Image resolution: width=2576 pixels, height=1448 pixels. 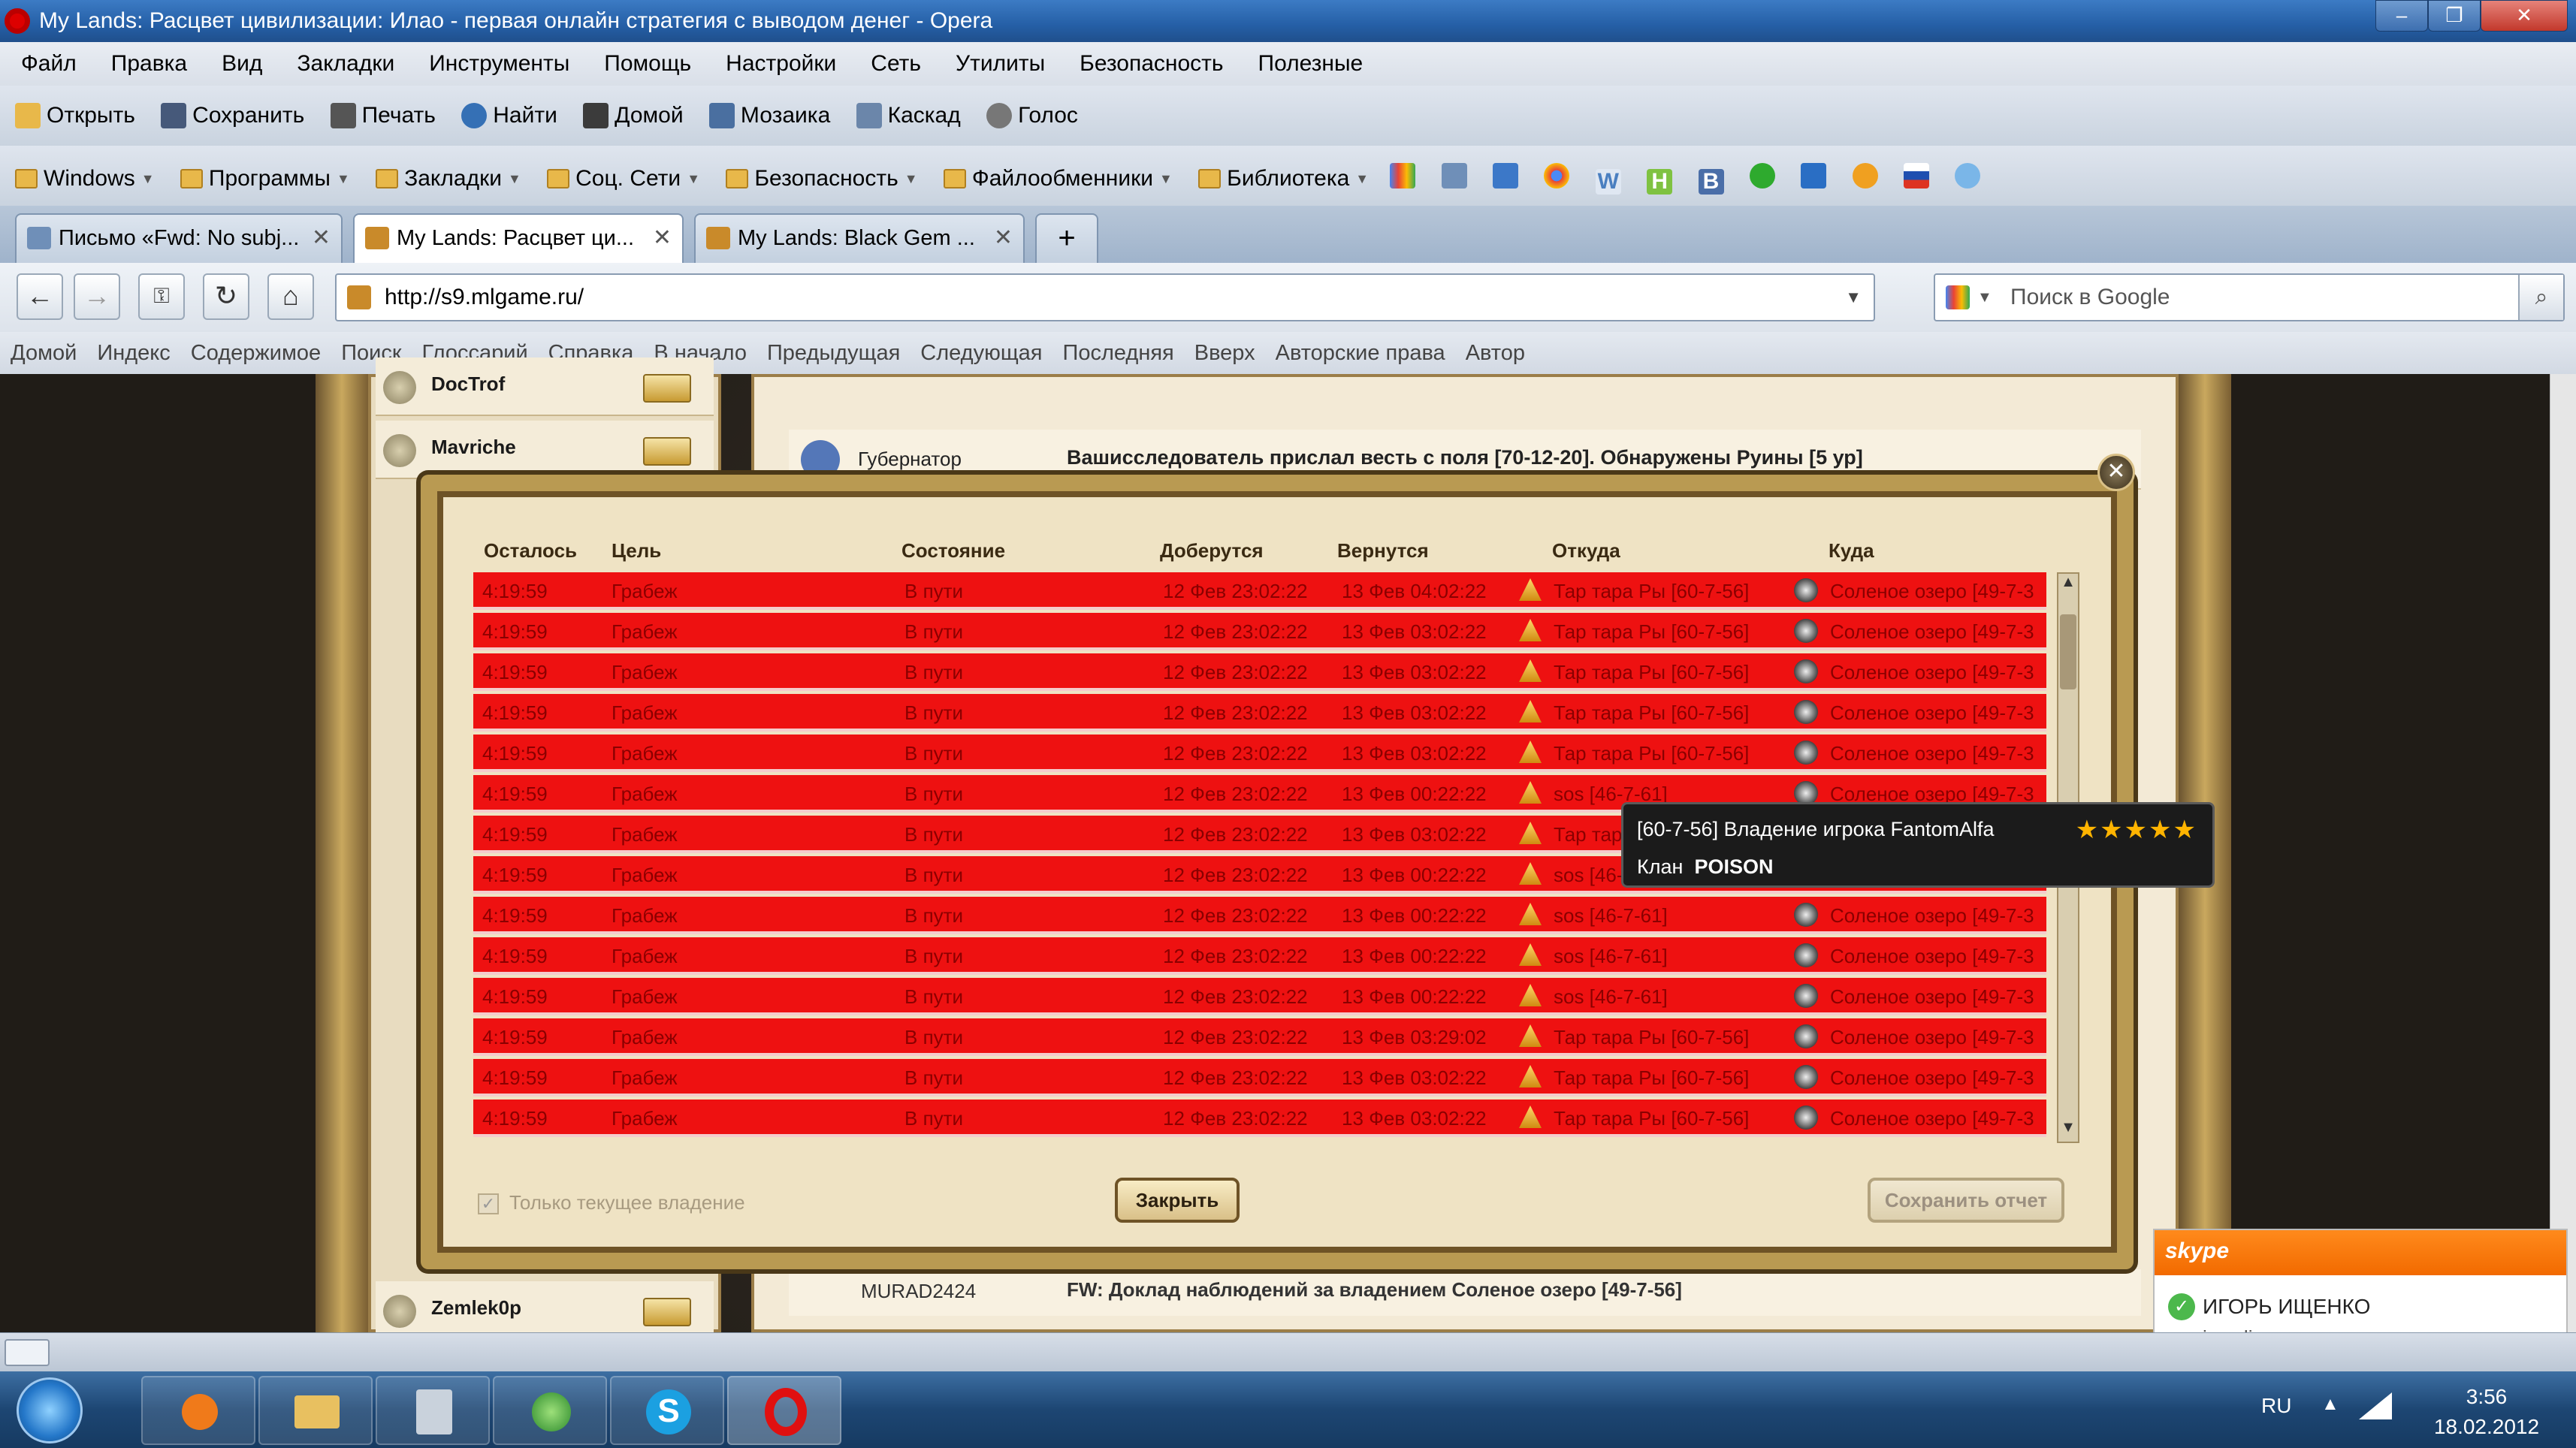 What do you see at coordinates (1557, 176) in the screenshot?
I see `chrome-bookmark` at bounding box center [1557, 176].